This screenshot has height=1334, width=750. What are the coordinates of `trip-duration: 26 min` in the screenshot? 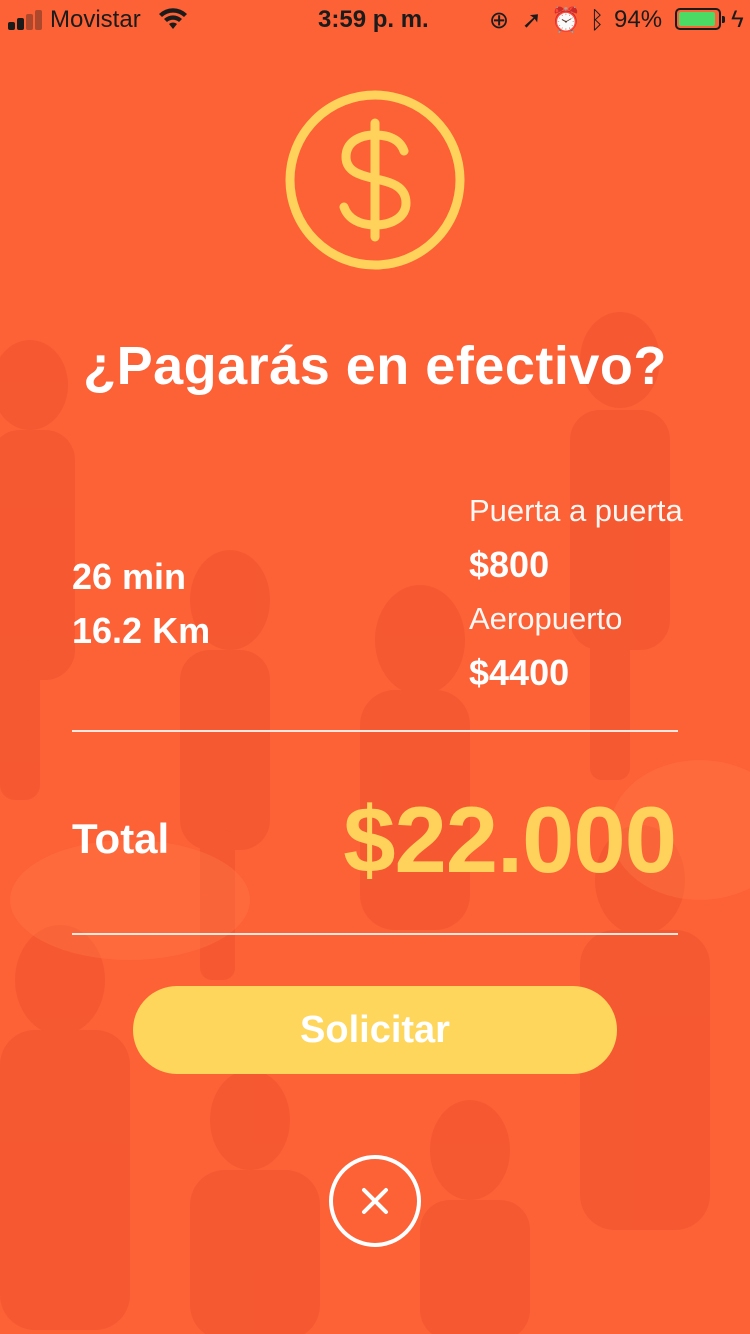 It's located at (129, 576).